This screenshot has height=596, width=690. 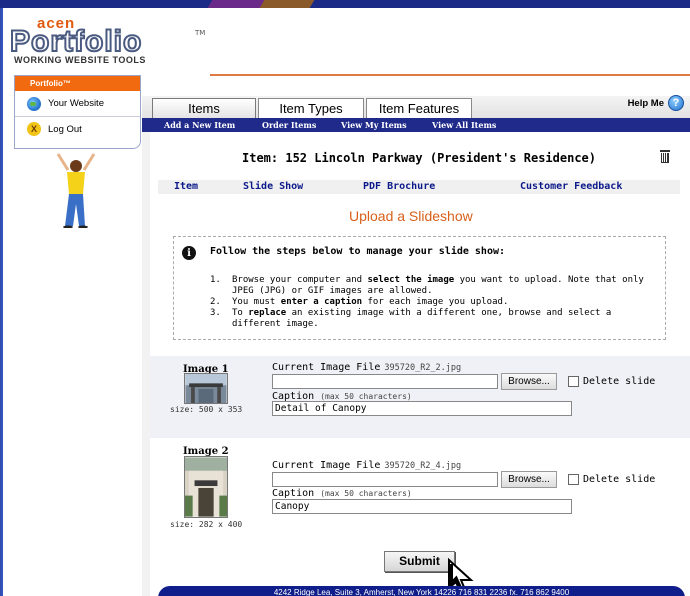 I want to click on image-size: size: 282 x 400, so click(x=206, y=524).